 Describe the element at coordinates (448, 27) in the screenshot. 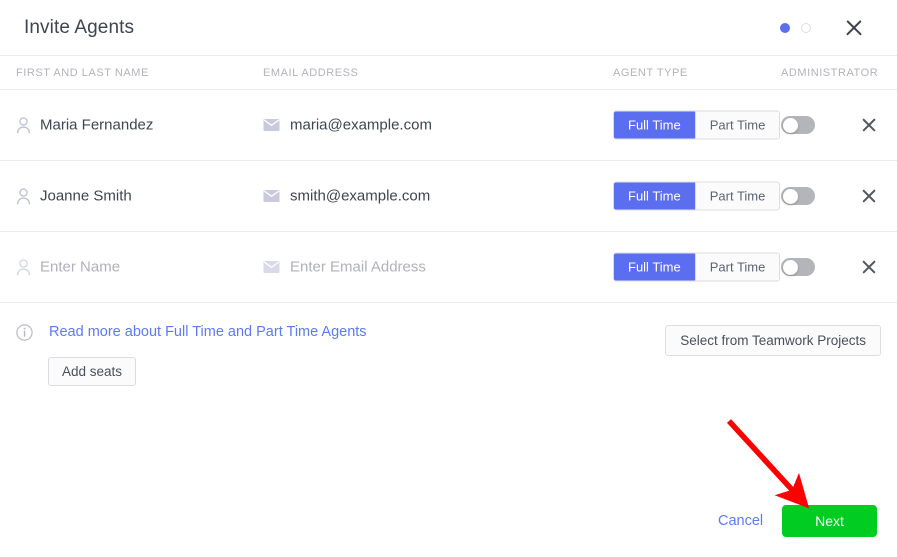

I see `dialog-header: Invite Agents` at that location.